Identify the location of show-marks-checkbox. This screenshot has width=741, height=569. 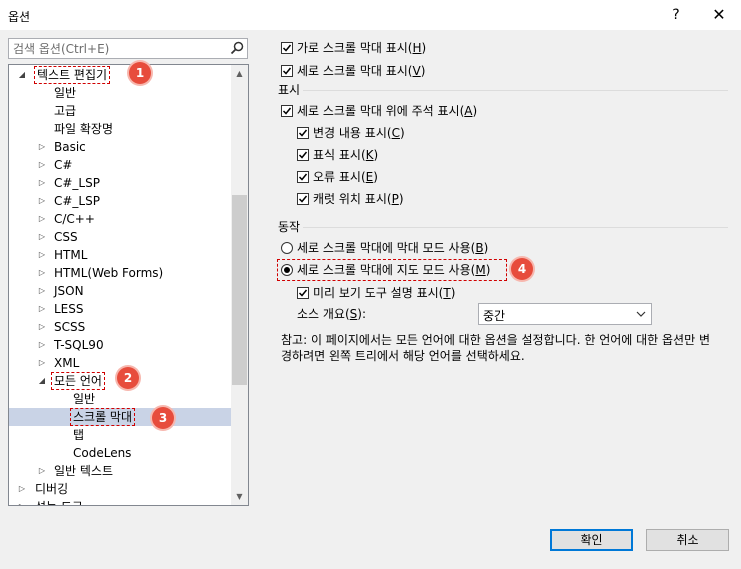
(303, 155).